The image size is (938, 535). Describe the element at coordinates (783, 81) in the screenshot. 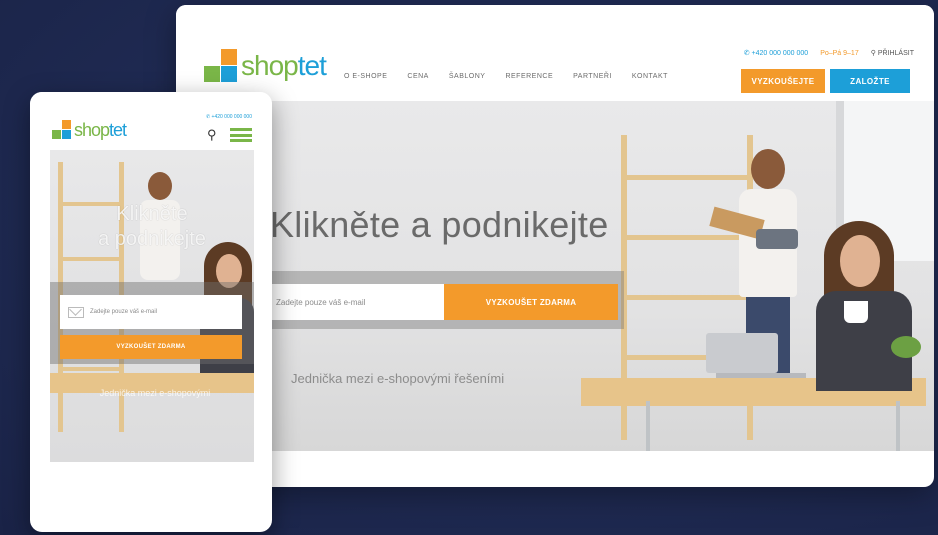

I see `try-button: VYZKOUŠEJTE` at that location.